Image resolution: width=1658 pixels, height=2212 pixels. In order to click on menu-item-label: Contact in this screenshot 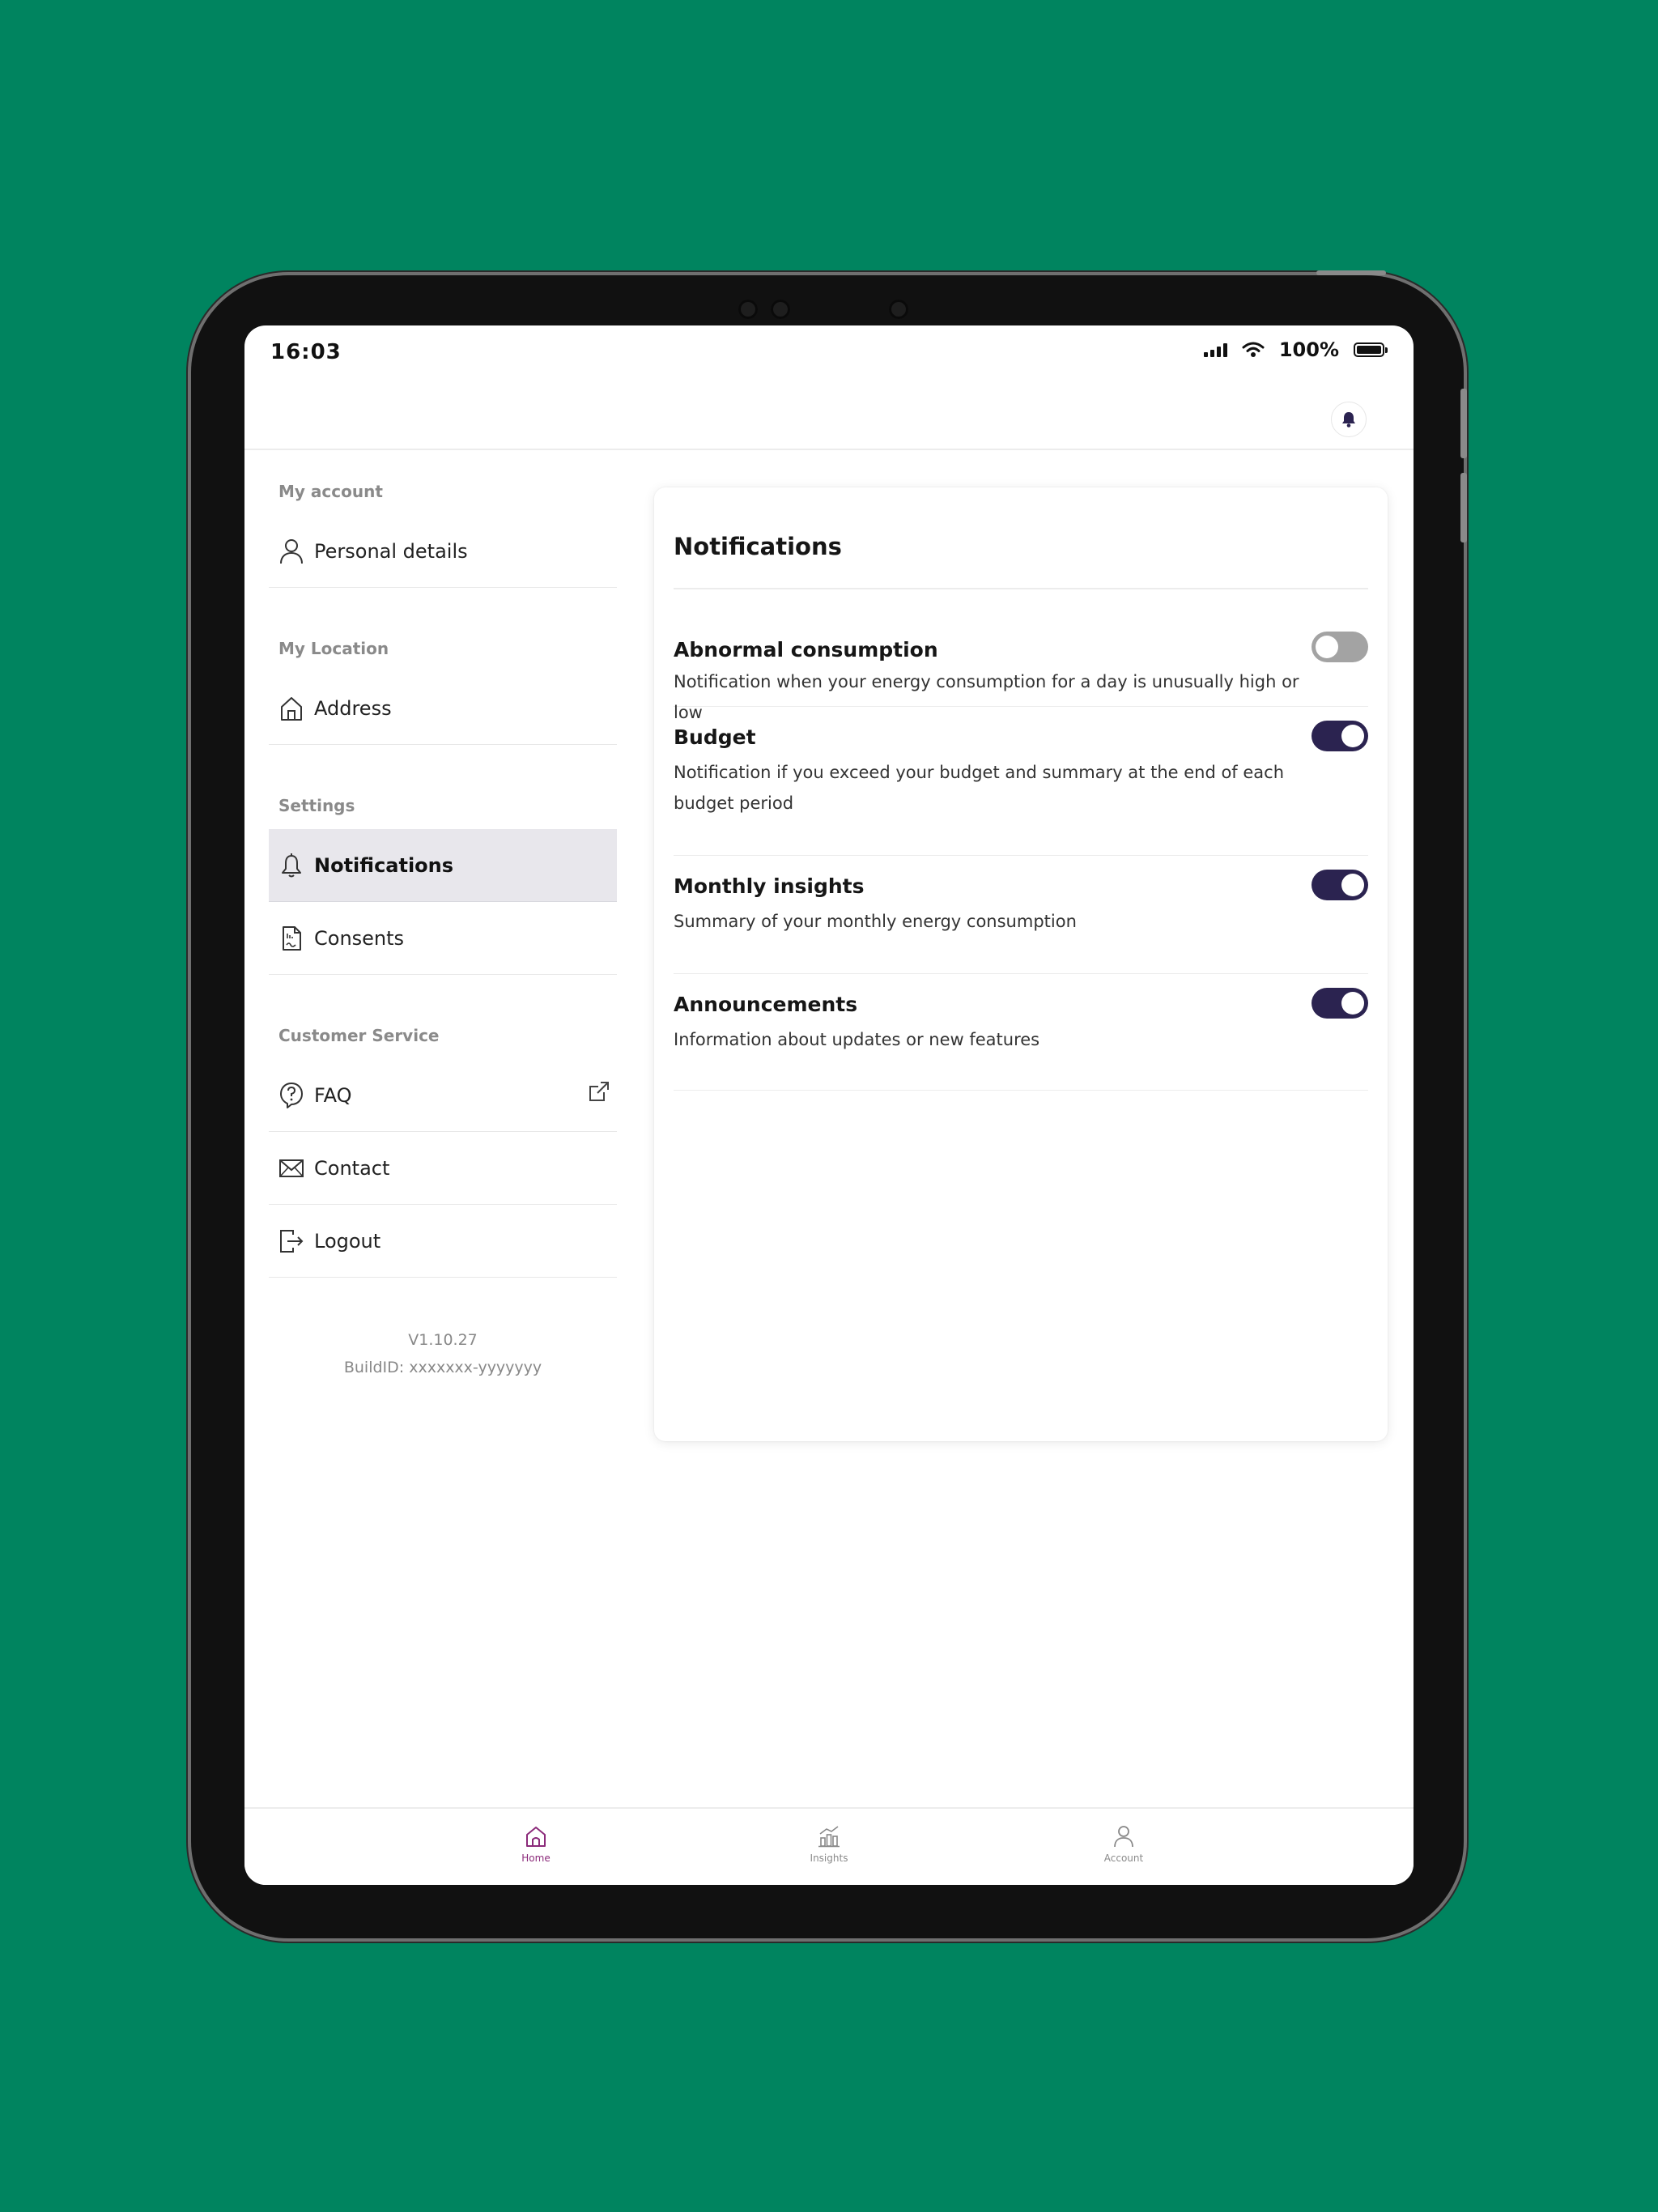, I will do `click(352, 1168)`.